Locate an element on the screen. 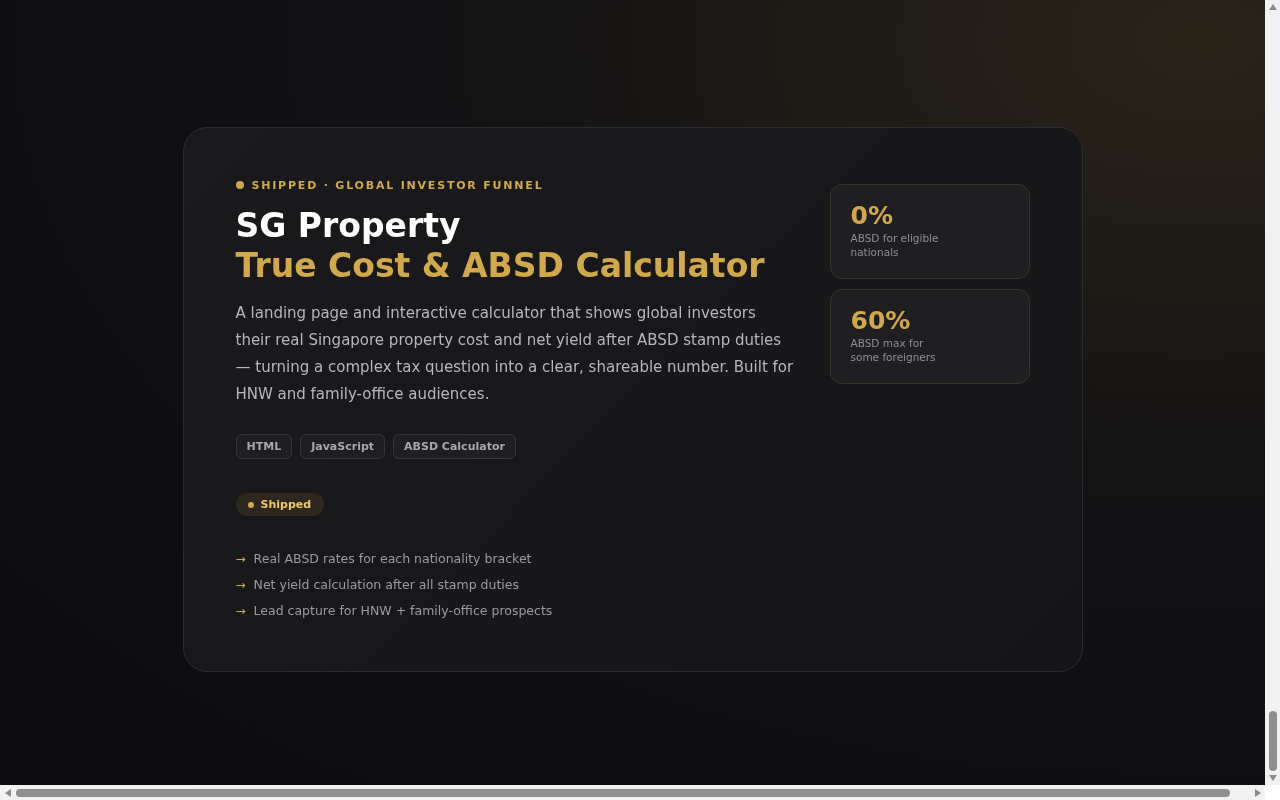 This screenshot has height=800, width=1280. vertical-scrollbar is located at coordinates (1272, 392).